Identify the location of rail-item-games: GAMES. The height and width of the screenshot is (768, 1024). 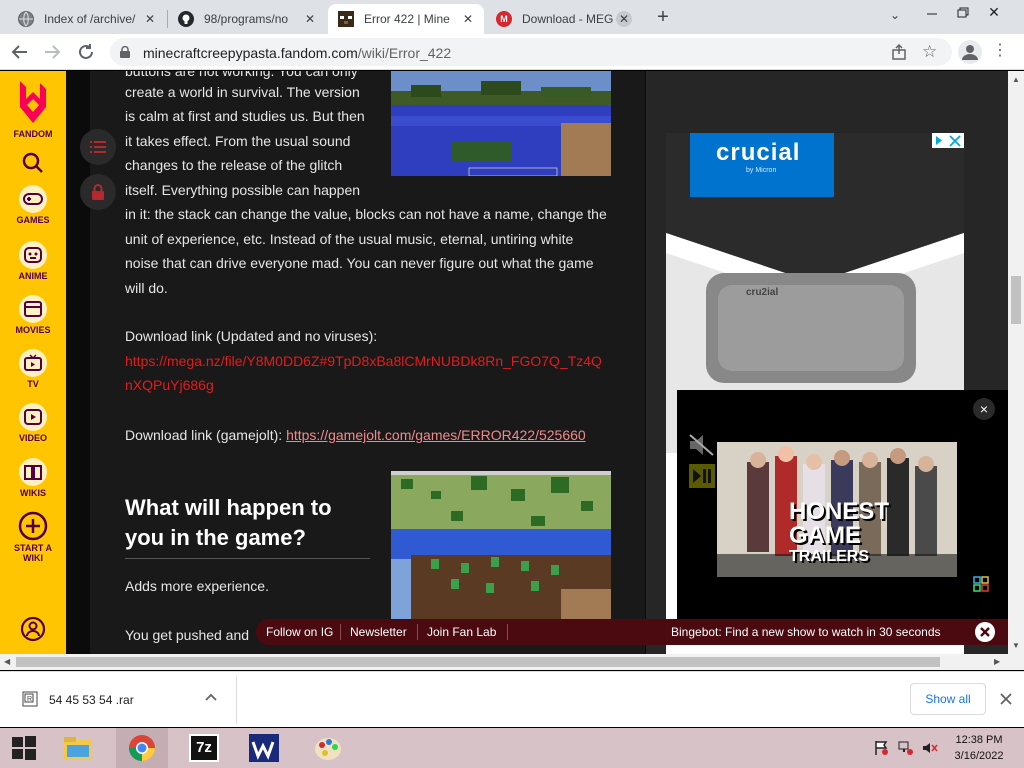
(33, 205).